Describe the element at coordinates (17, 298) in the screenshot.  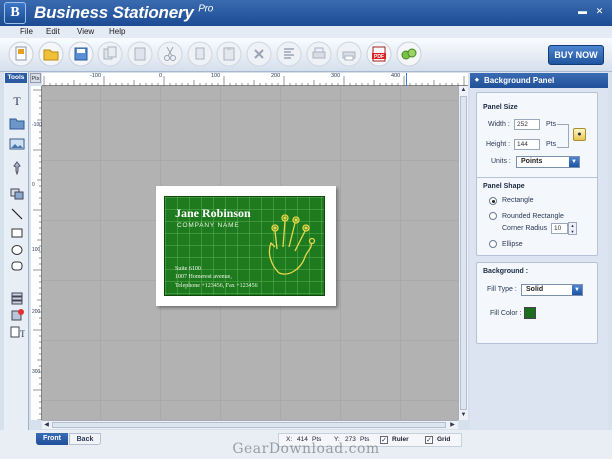
I see `stack-icon` at that location.